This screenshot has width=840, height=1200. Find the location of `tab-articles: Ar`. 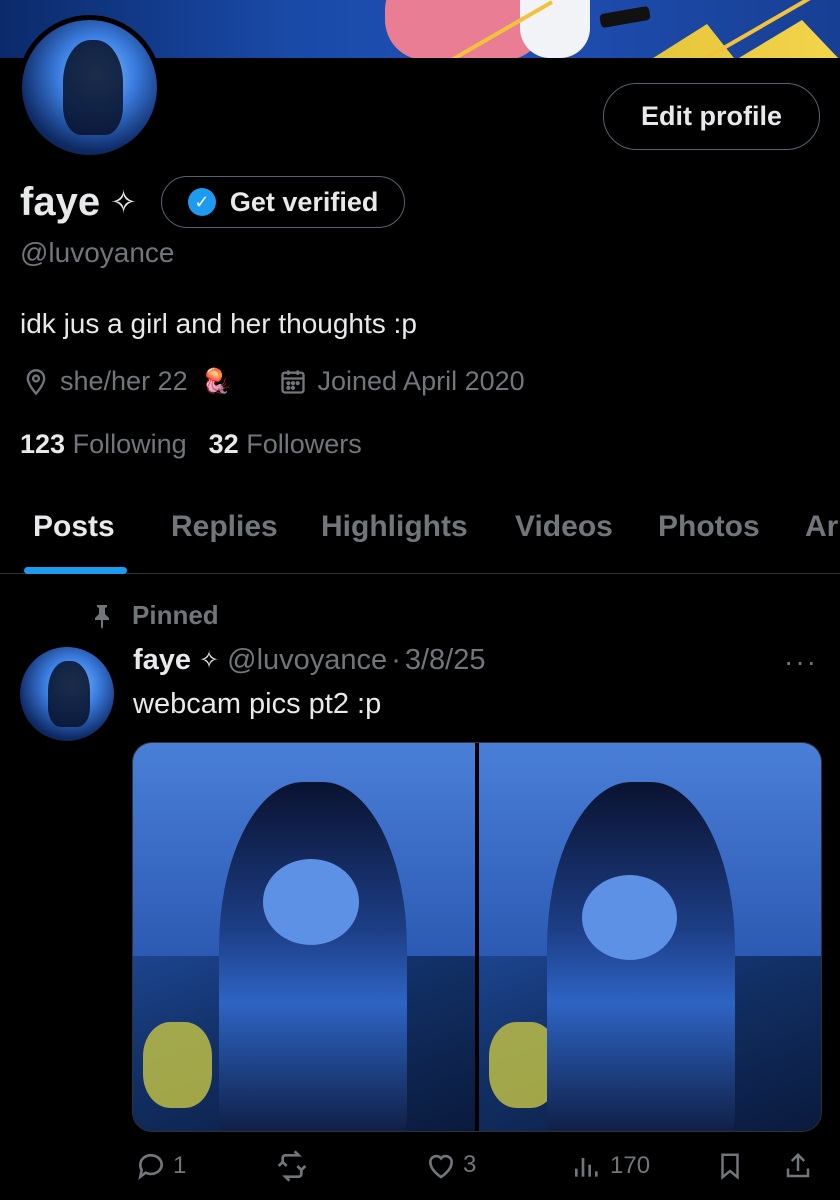

tab-articles: Ar is located at coordinates (821, 527).